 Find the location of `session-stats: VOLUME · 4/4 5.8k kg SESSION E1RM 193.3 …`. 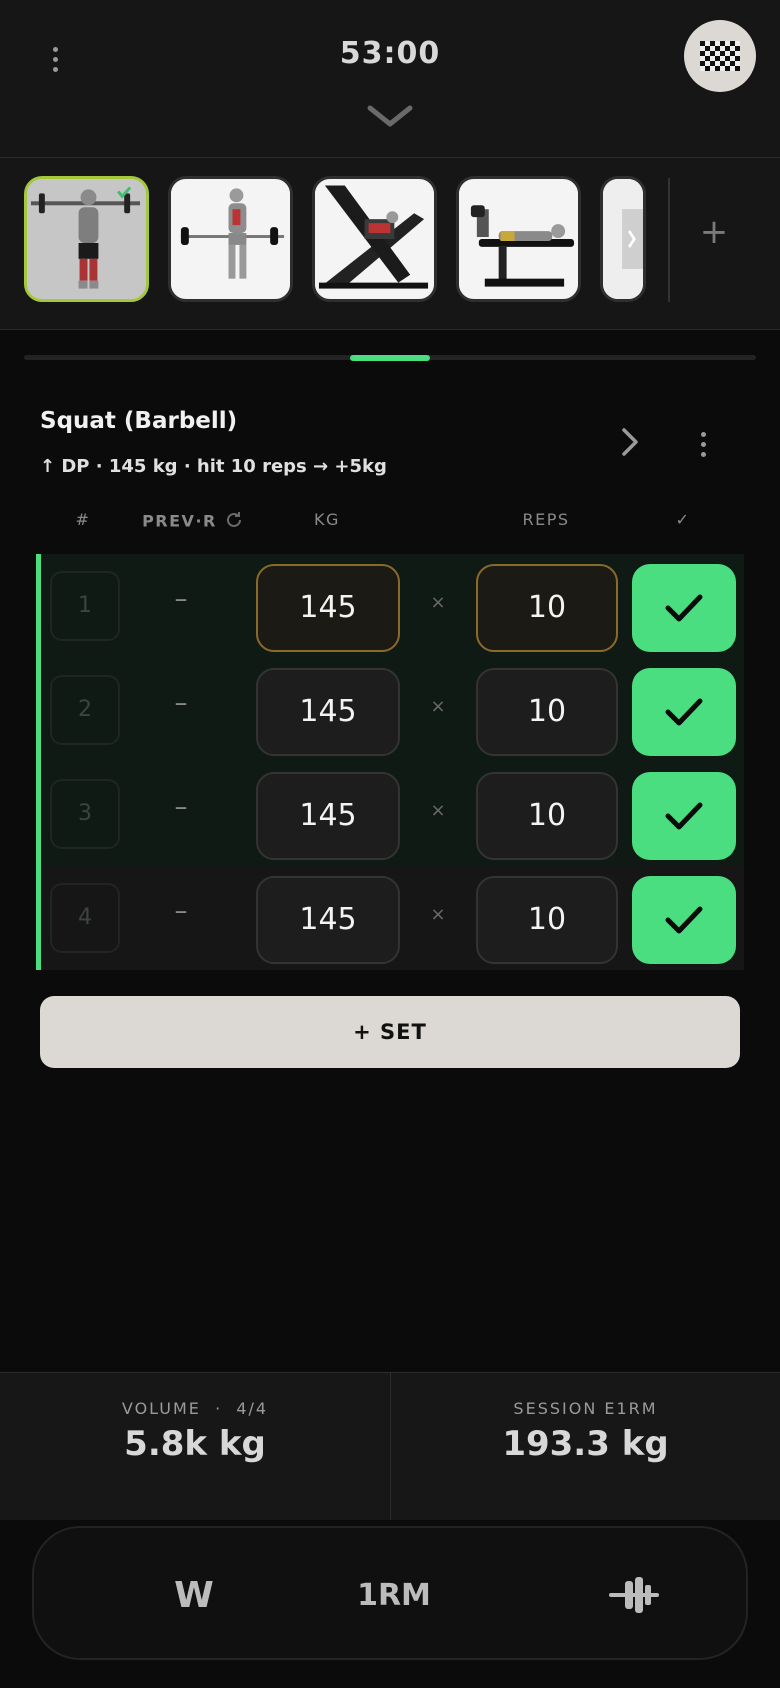

session-stats: VOLUME · 4/4 5.8k kg SESSION E1RM 193.3 … is located at coordinates (390, 1446).